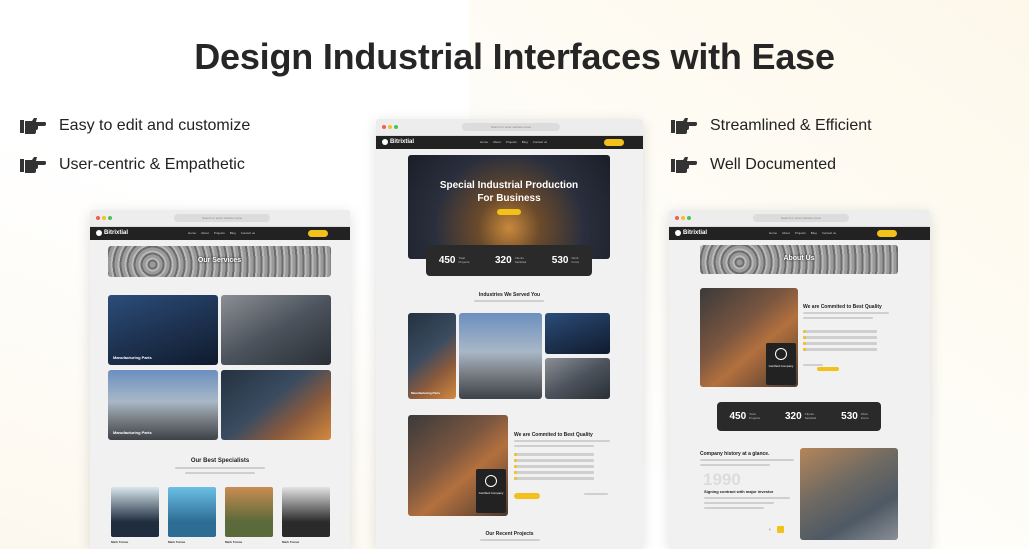 The width and height of the screenshot is (1029, 549). What do you see at coordinates (509, 534) in the screenshot?
I see `recent-projects-title: Our Recent Projects` at bounding box center [509, 534].